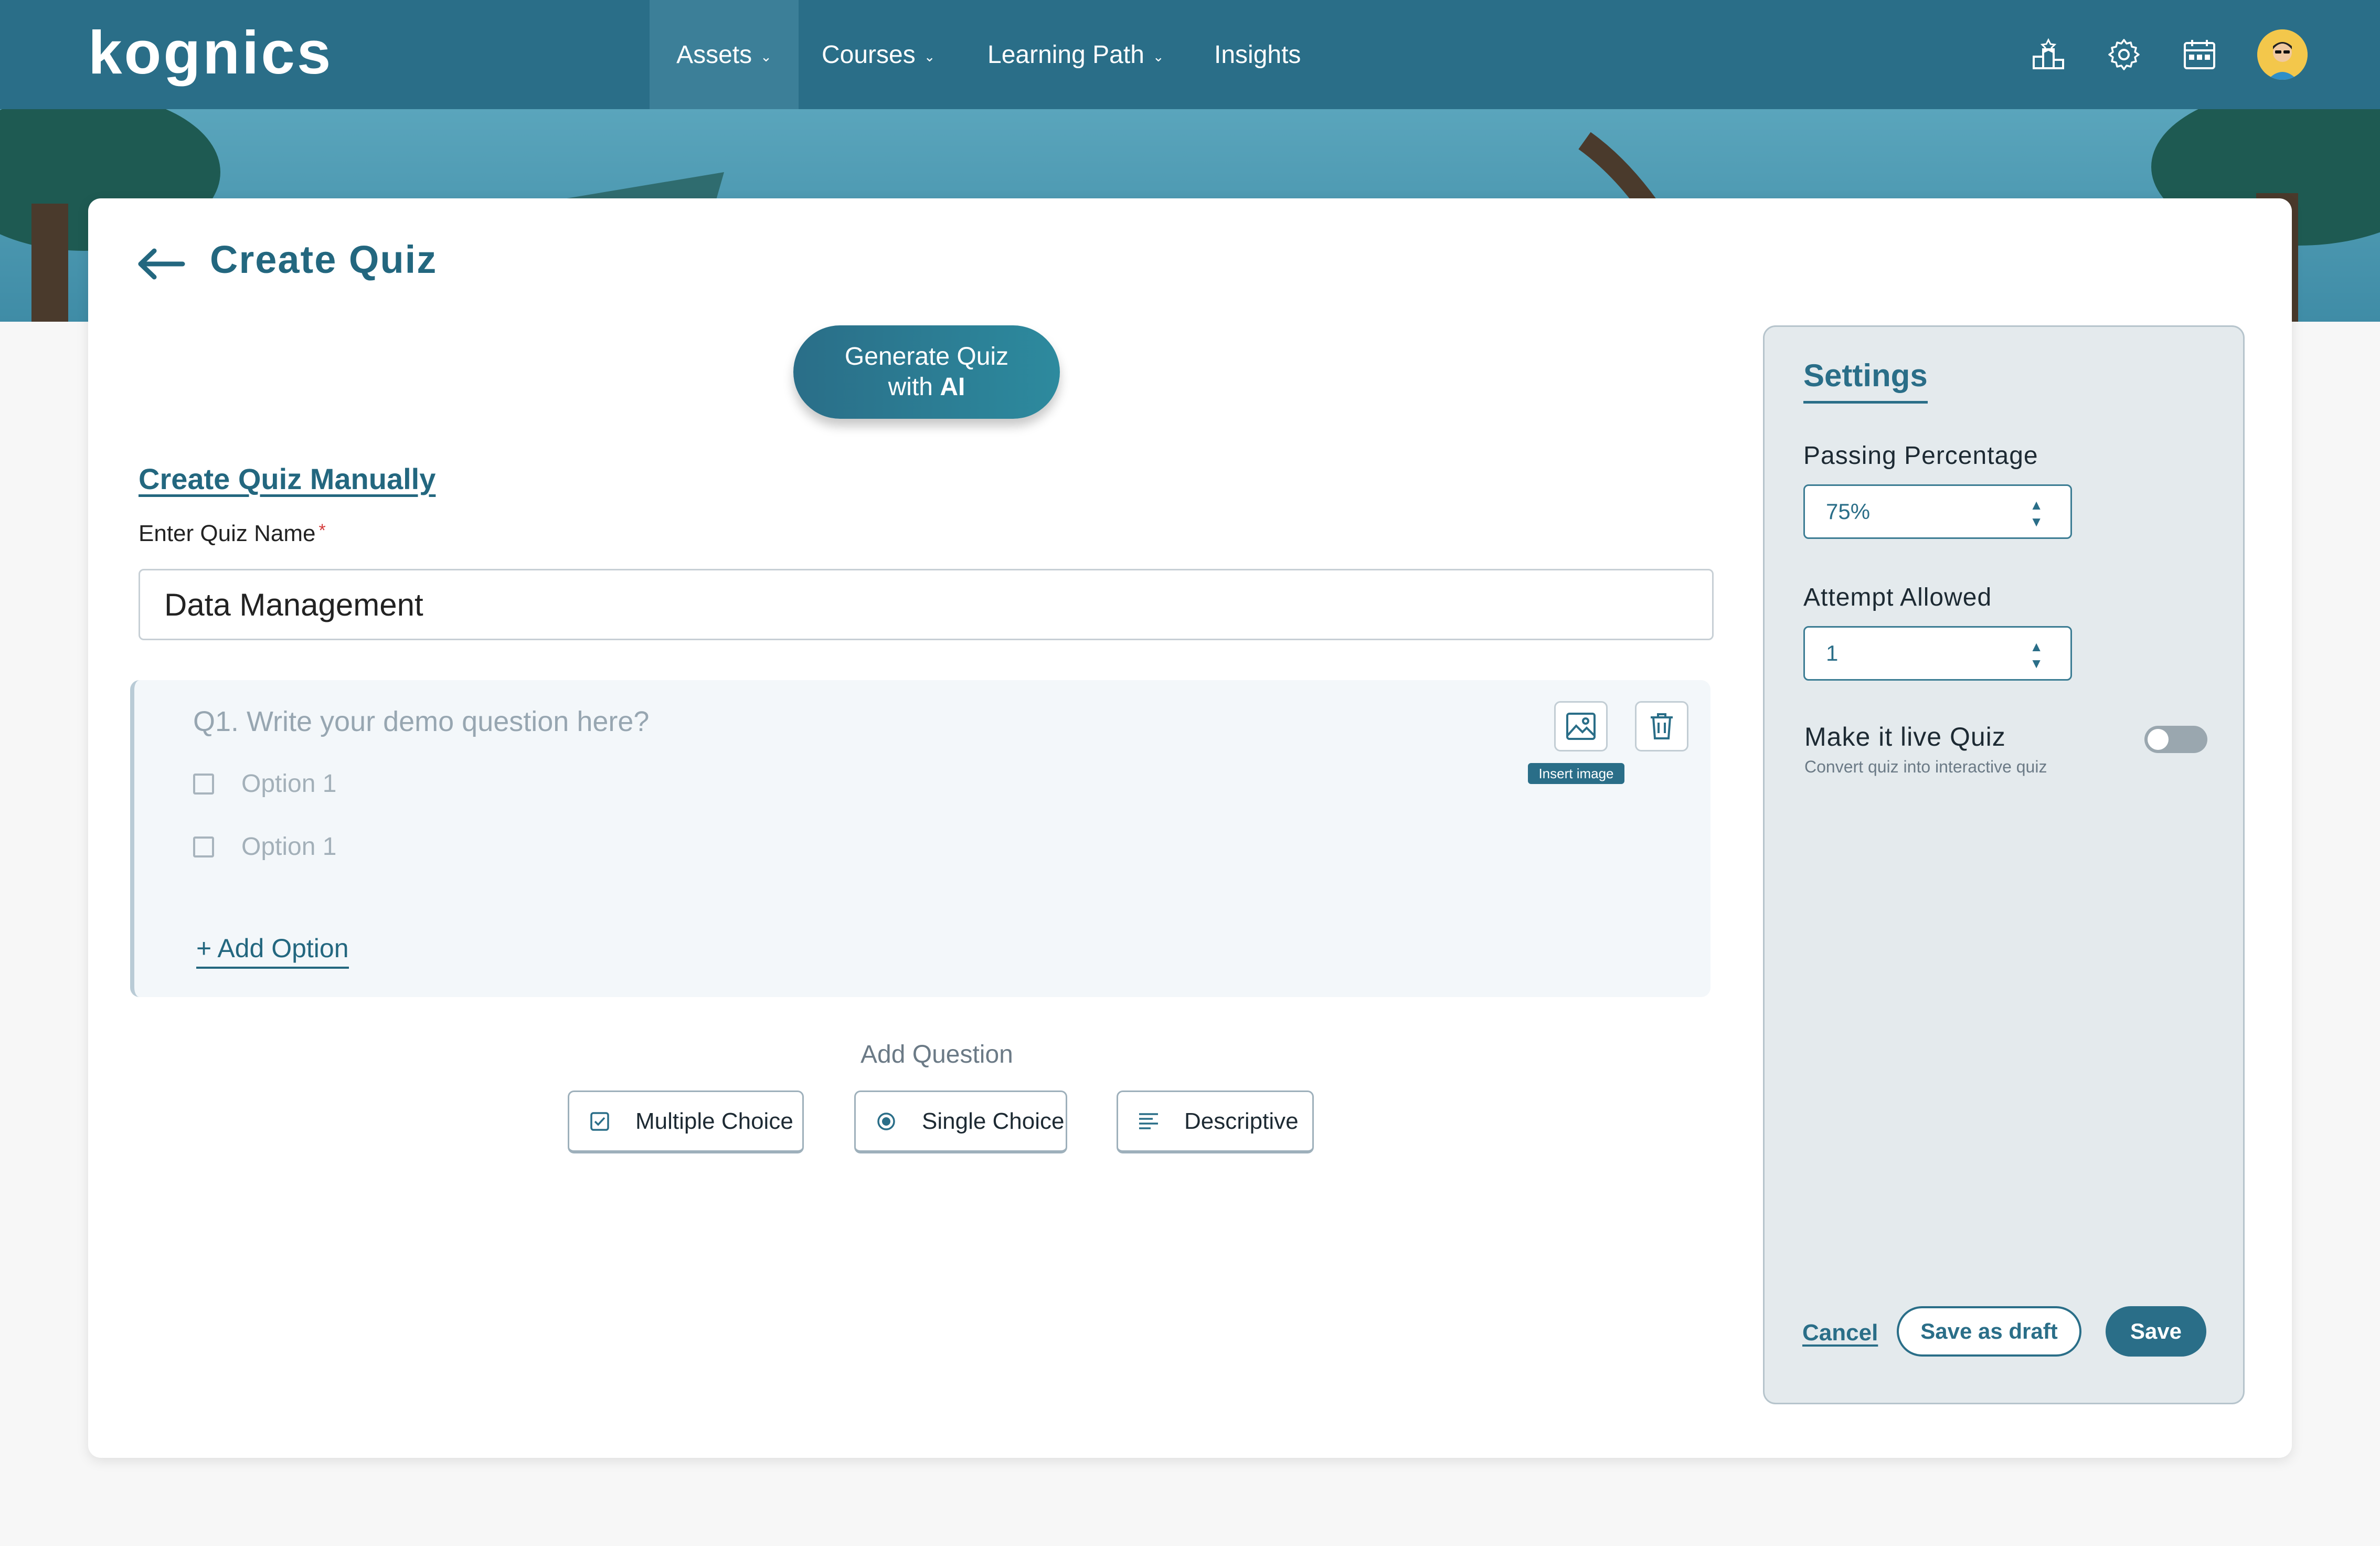  I want to click on image-icon, so click(1581, 726).